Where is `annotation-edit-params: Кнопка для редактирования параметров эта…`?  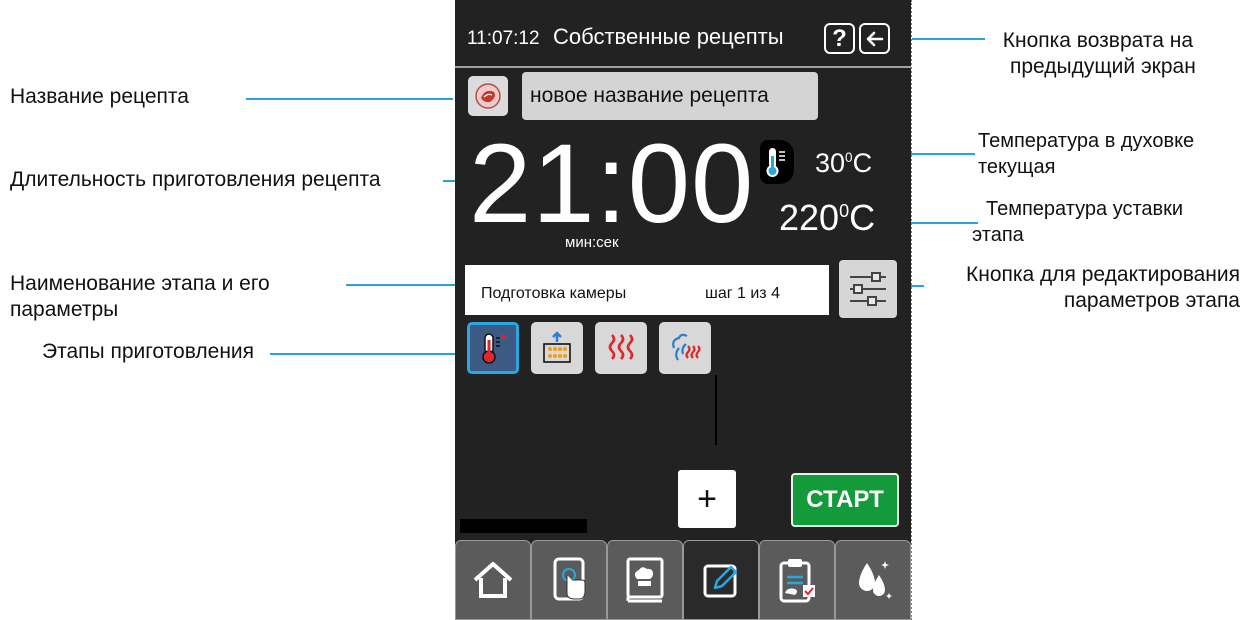 annotation-edit-params: Кнопка для редактирования параметров эта… is located at coordinates (1082, 288).